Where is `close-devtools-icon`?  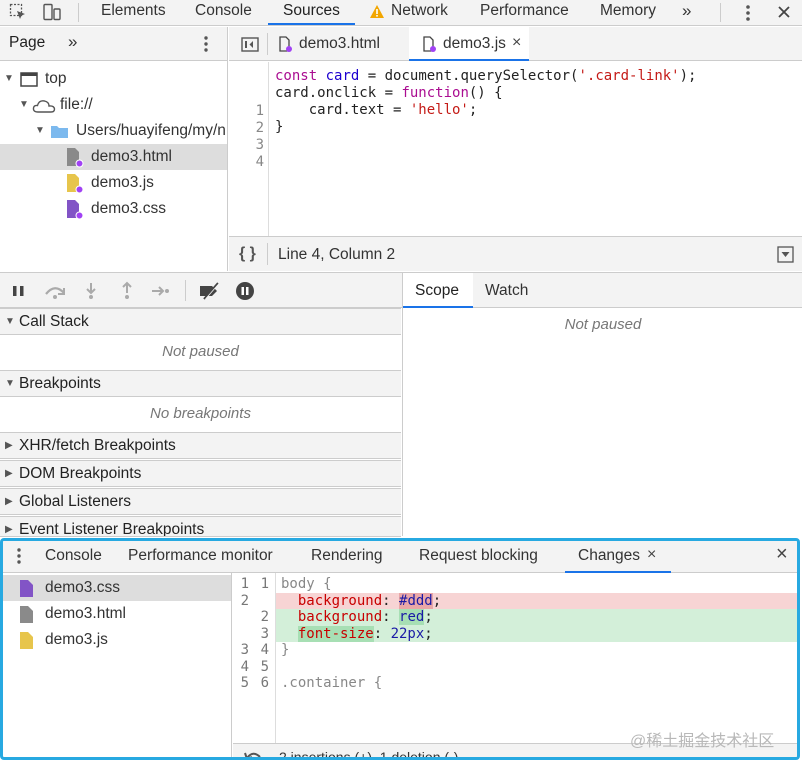
close-devtools-icon is located at coordinates (784, 12).